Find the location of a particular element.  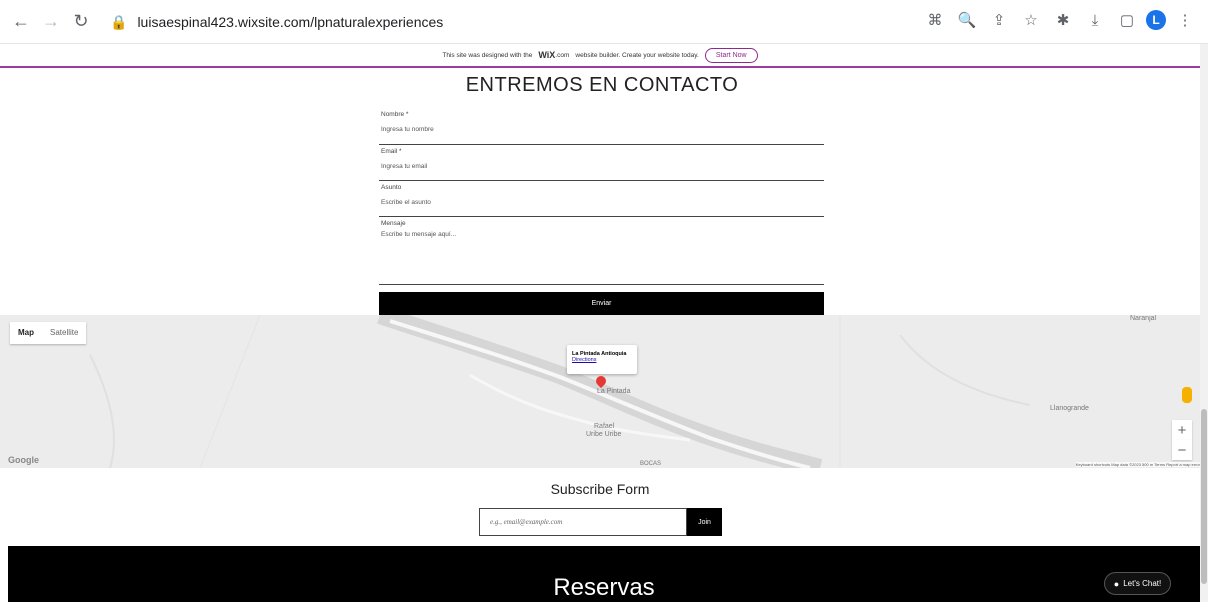

map-type-map: Map is located at coordinates (26, 333).